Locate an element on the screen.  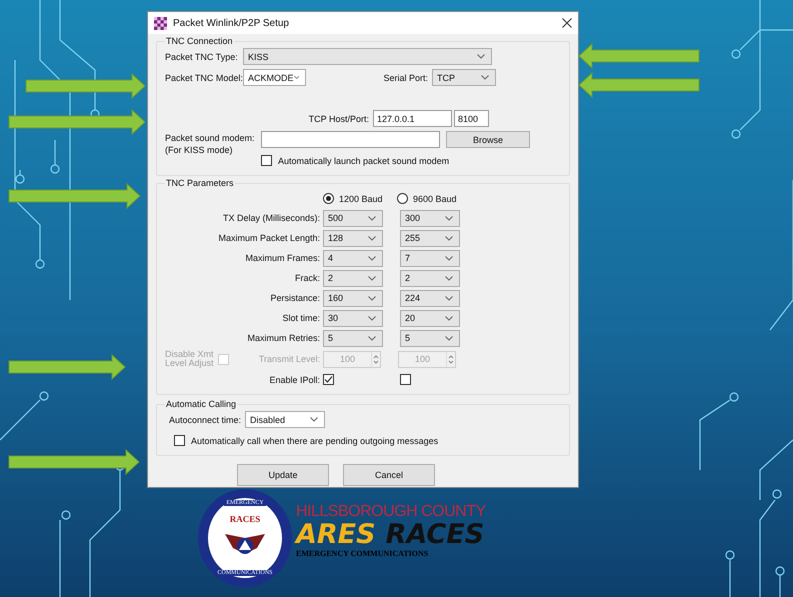
checkered-app-icon is located at coordinates (160, 23).